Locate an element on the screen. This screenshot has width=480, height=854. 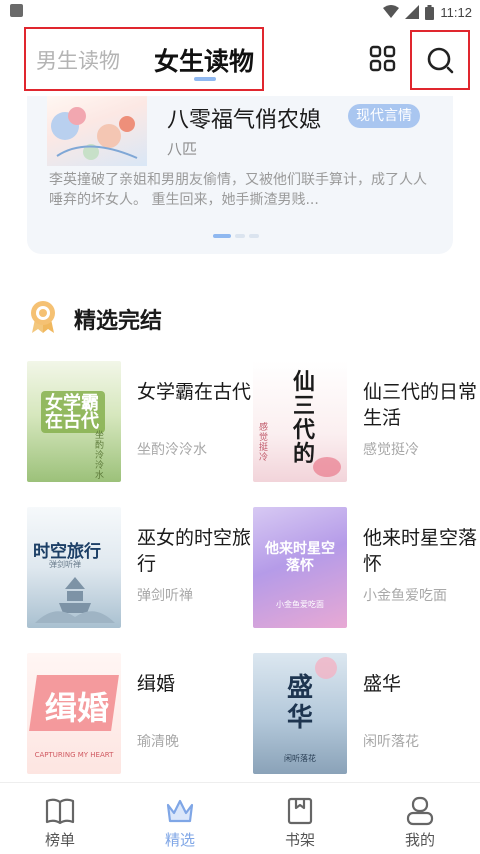
cover-title: 盛华 is located at coordinates (300, 703).